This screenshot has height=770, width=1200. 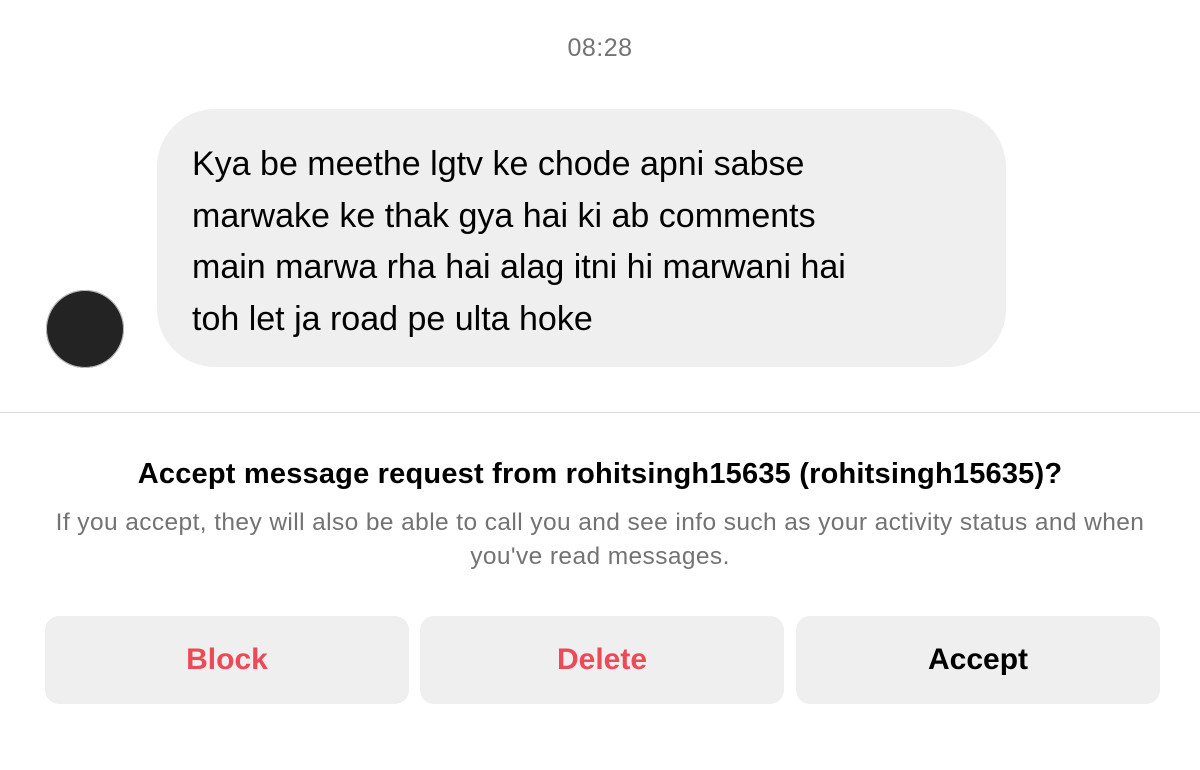 What do you see at coordinates (85, 329) in the screenshot?
I see `sender-avatar` at bounding box center [85, 329].